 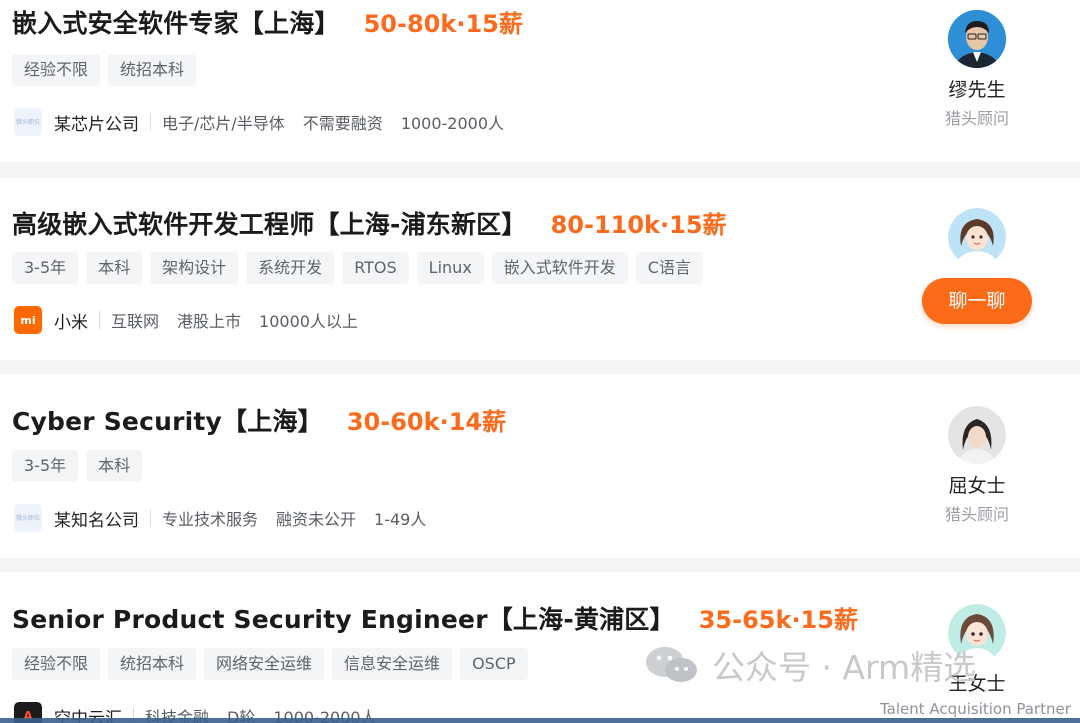 I want to click on job-title: 嵌入式安全软件专家【上海】, so click(x=176, y=22).